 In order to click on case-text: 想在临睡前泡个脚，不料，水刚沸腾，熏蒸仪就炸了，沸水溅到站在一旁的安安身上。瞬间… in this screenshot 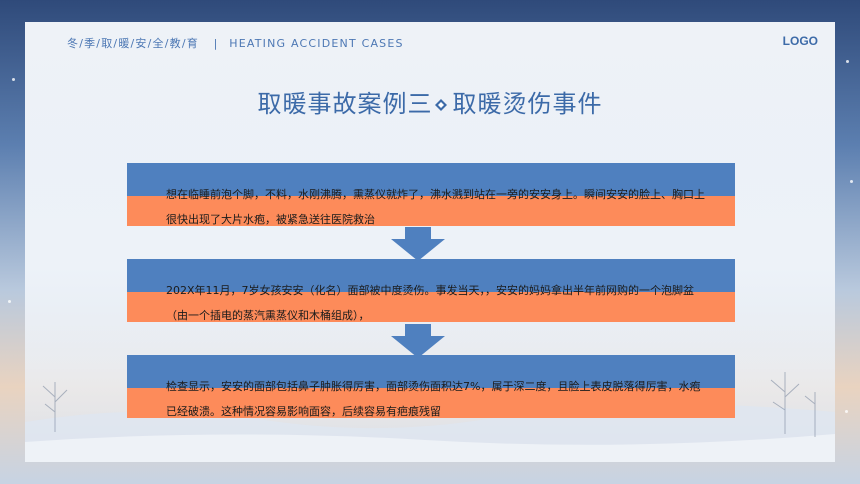, I will do `click(435, 207)`.